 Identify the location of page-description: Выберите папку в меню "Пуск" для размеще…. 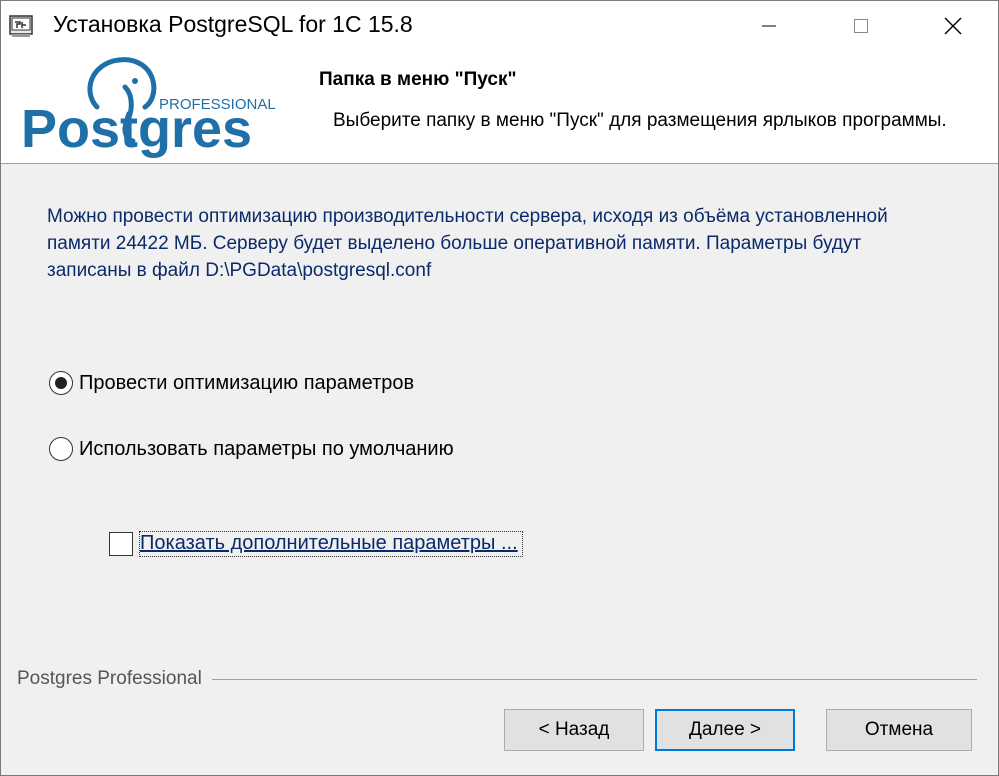
(640, 120).